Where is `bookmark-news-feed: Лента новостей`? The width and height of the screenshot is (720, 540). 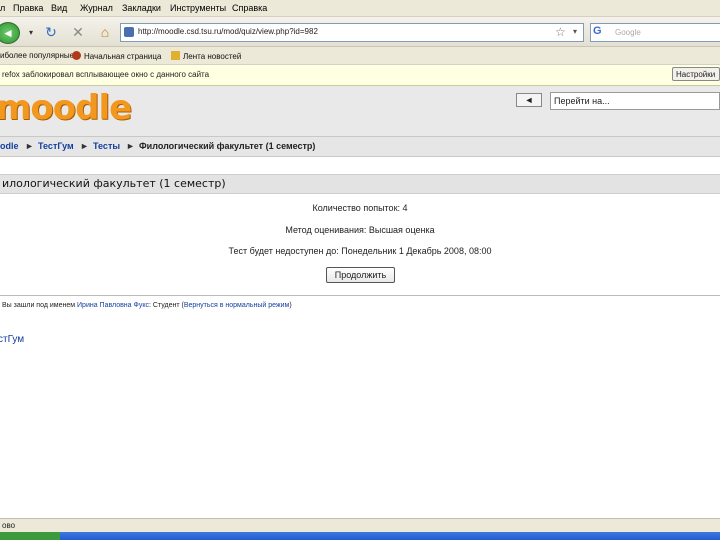
bookmark-news-feed: Лента новостей is located at coordinates (206, 56).